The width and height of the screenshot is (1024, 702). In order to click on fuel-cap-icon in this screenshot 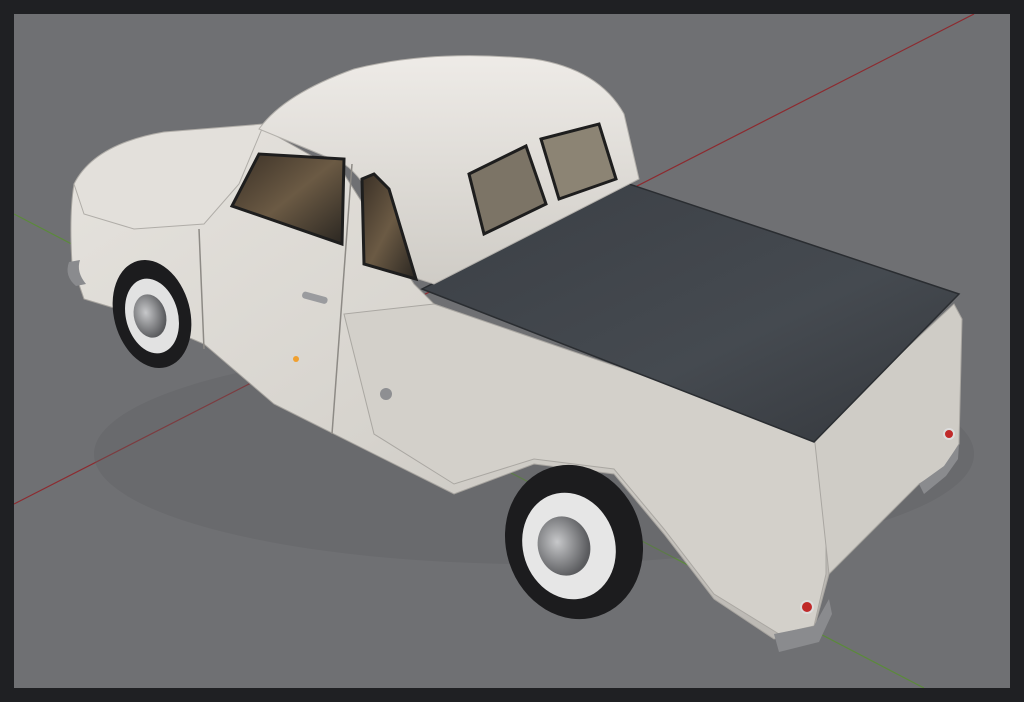, I will do `click(386, 394)`.